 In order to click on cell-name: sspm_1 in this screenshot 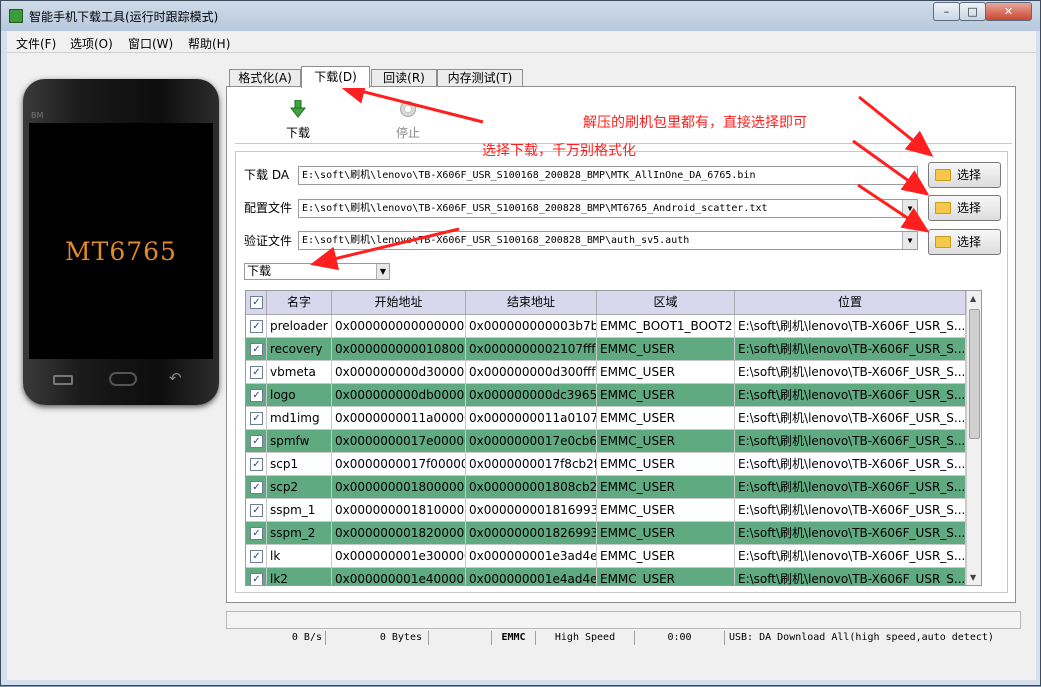, I will do `click(299, 510)`.